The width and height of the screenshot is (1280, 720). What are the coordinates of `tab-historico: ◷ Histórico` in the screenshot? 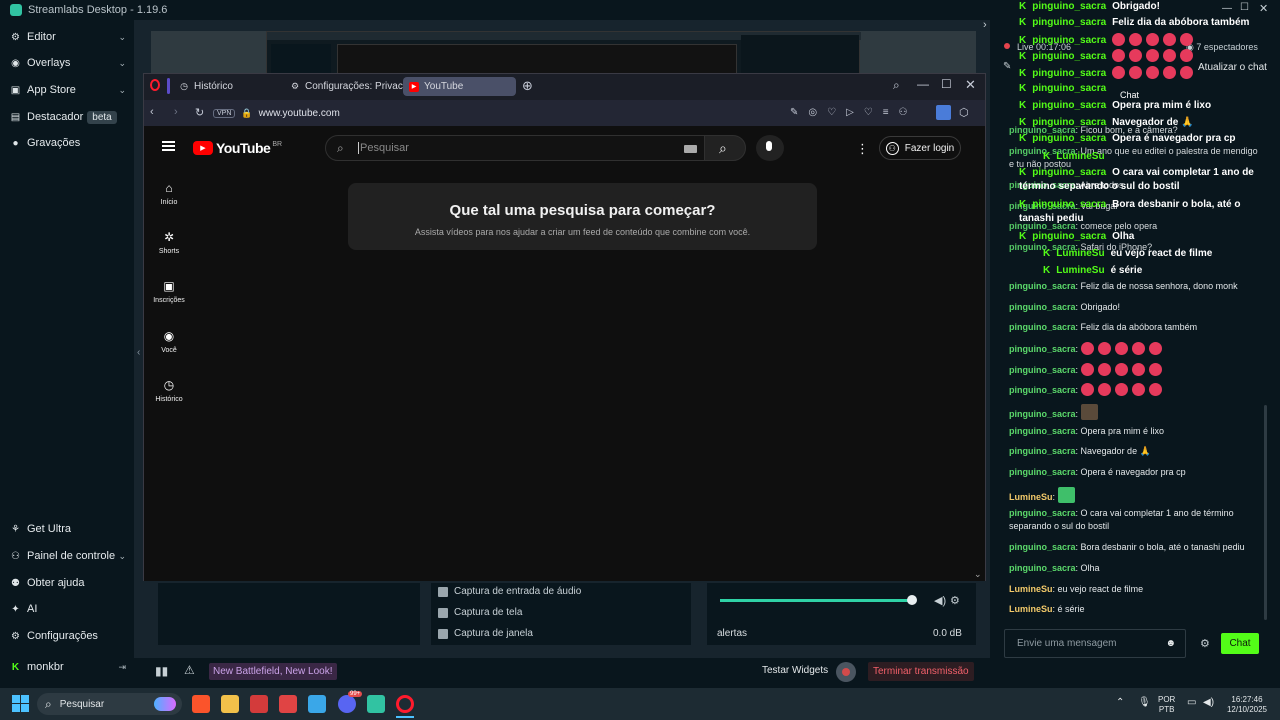 It's located at (206, 86).